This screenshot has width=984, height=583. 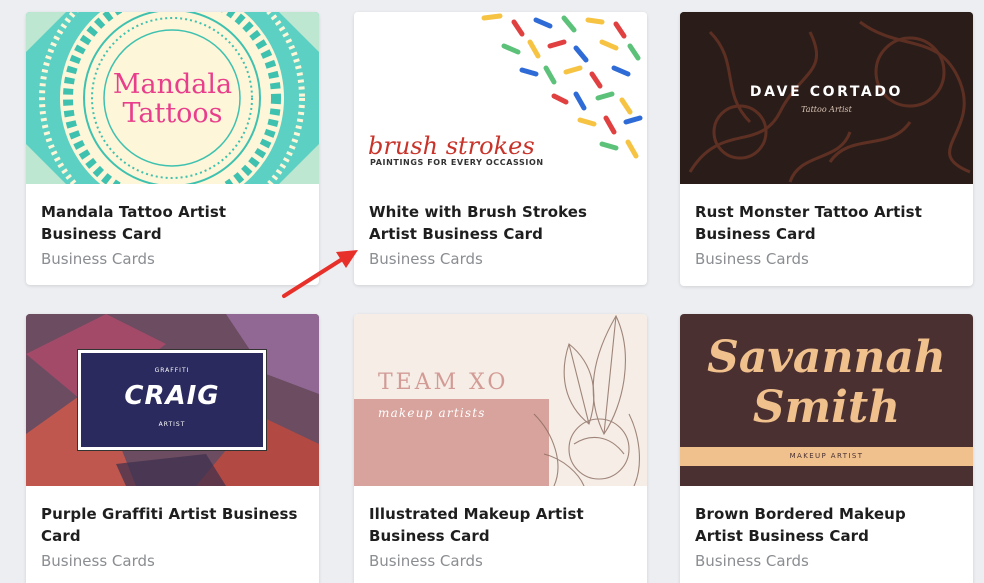 I want to click on template-thumbnail: Mandala Tattoos, so click(x=172, y=98).